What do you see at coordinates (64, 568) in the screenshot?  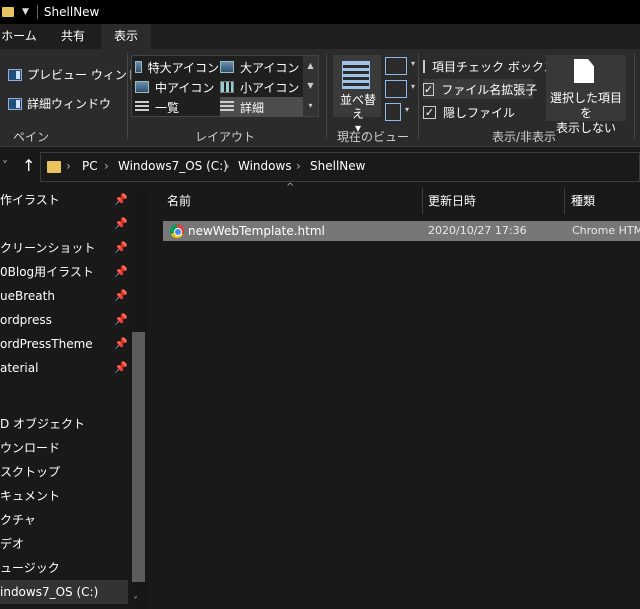 I see `nav-item-music: ュージック` at bounding box center [64, 568].